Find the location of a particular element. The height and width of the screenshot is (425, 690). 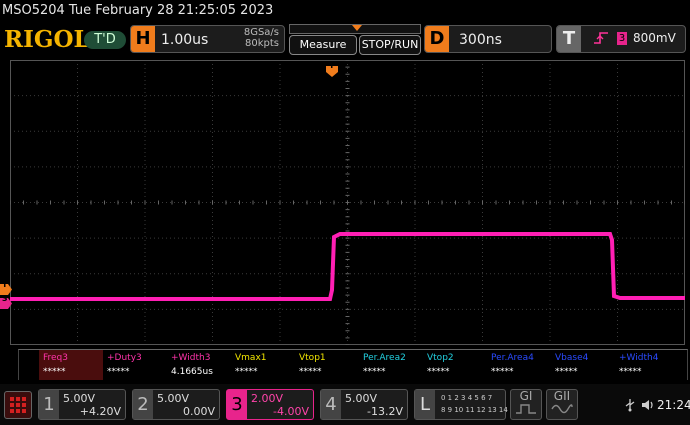

ch3-ground-marker: 3 is located at coordinates (6, 301).